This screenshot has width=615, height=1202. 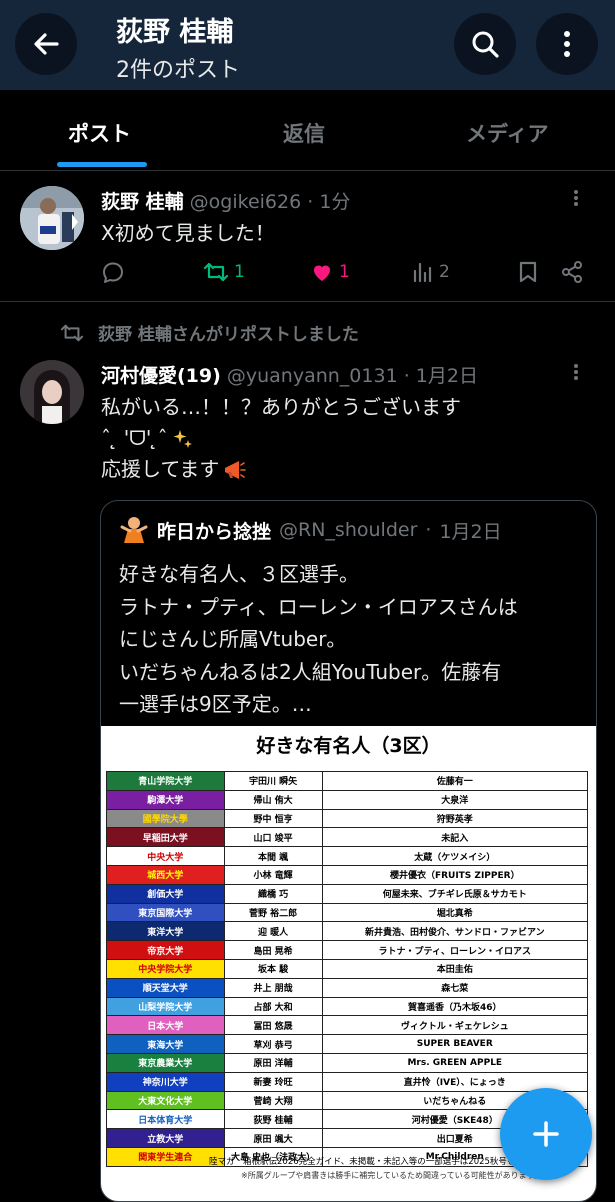 What do you see at coordinates (161, 376) in the screenshot?
I see `author-name: 河村優愛(19)` at bounding box center [161, 376].